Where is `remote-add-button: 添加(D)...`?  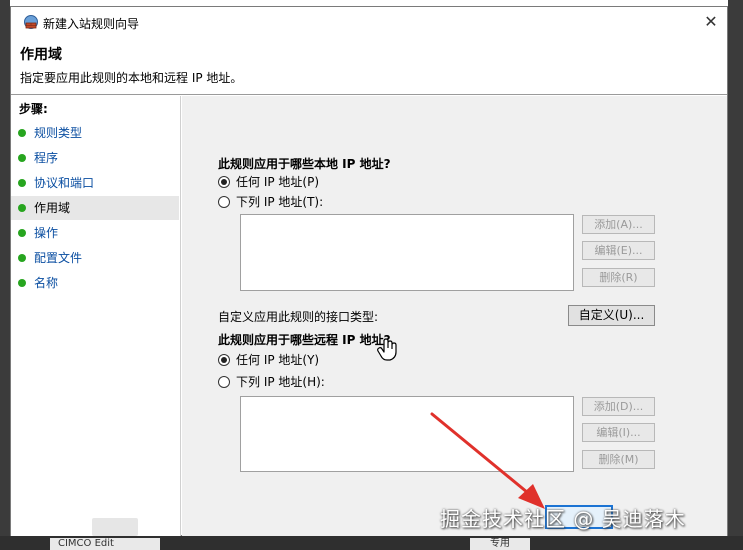 remote-add-button: 添加(D)... is located at coordinates (618, 406).